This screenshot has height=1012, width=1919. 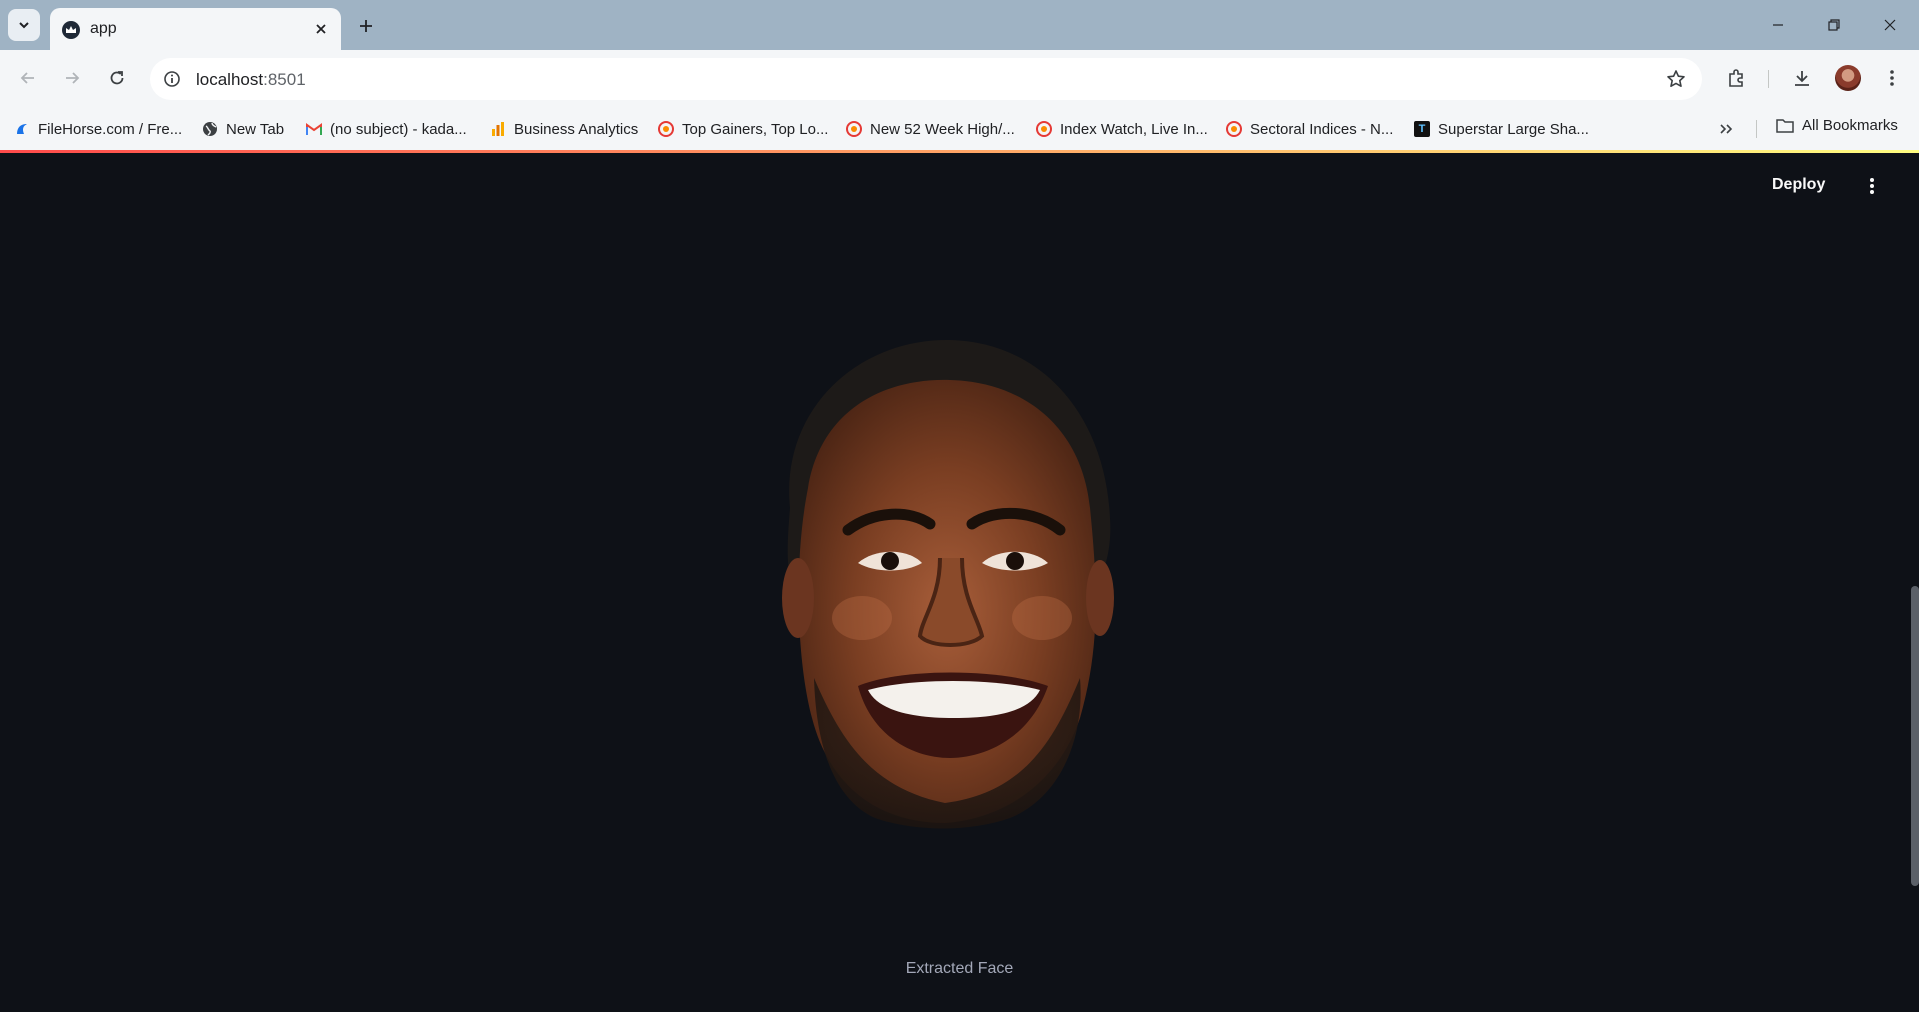 What do you see at coordinates (576, 129) in the screenshot?
I see `bookmark-label: Business Analytics` at bounding box center [576, 129].